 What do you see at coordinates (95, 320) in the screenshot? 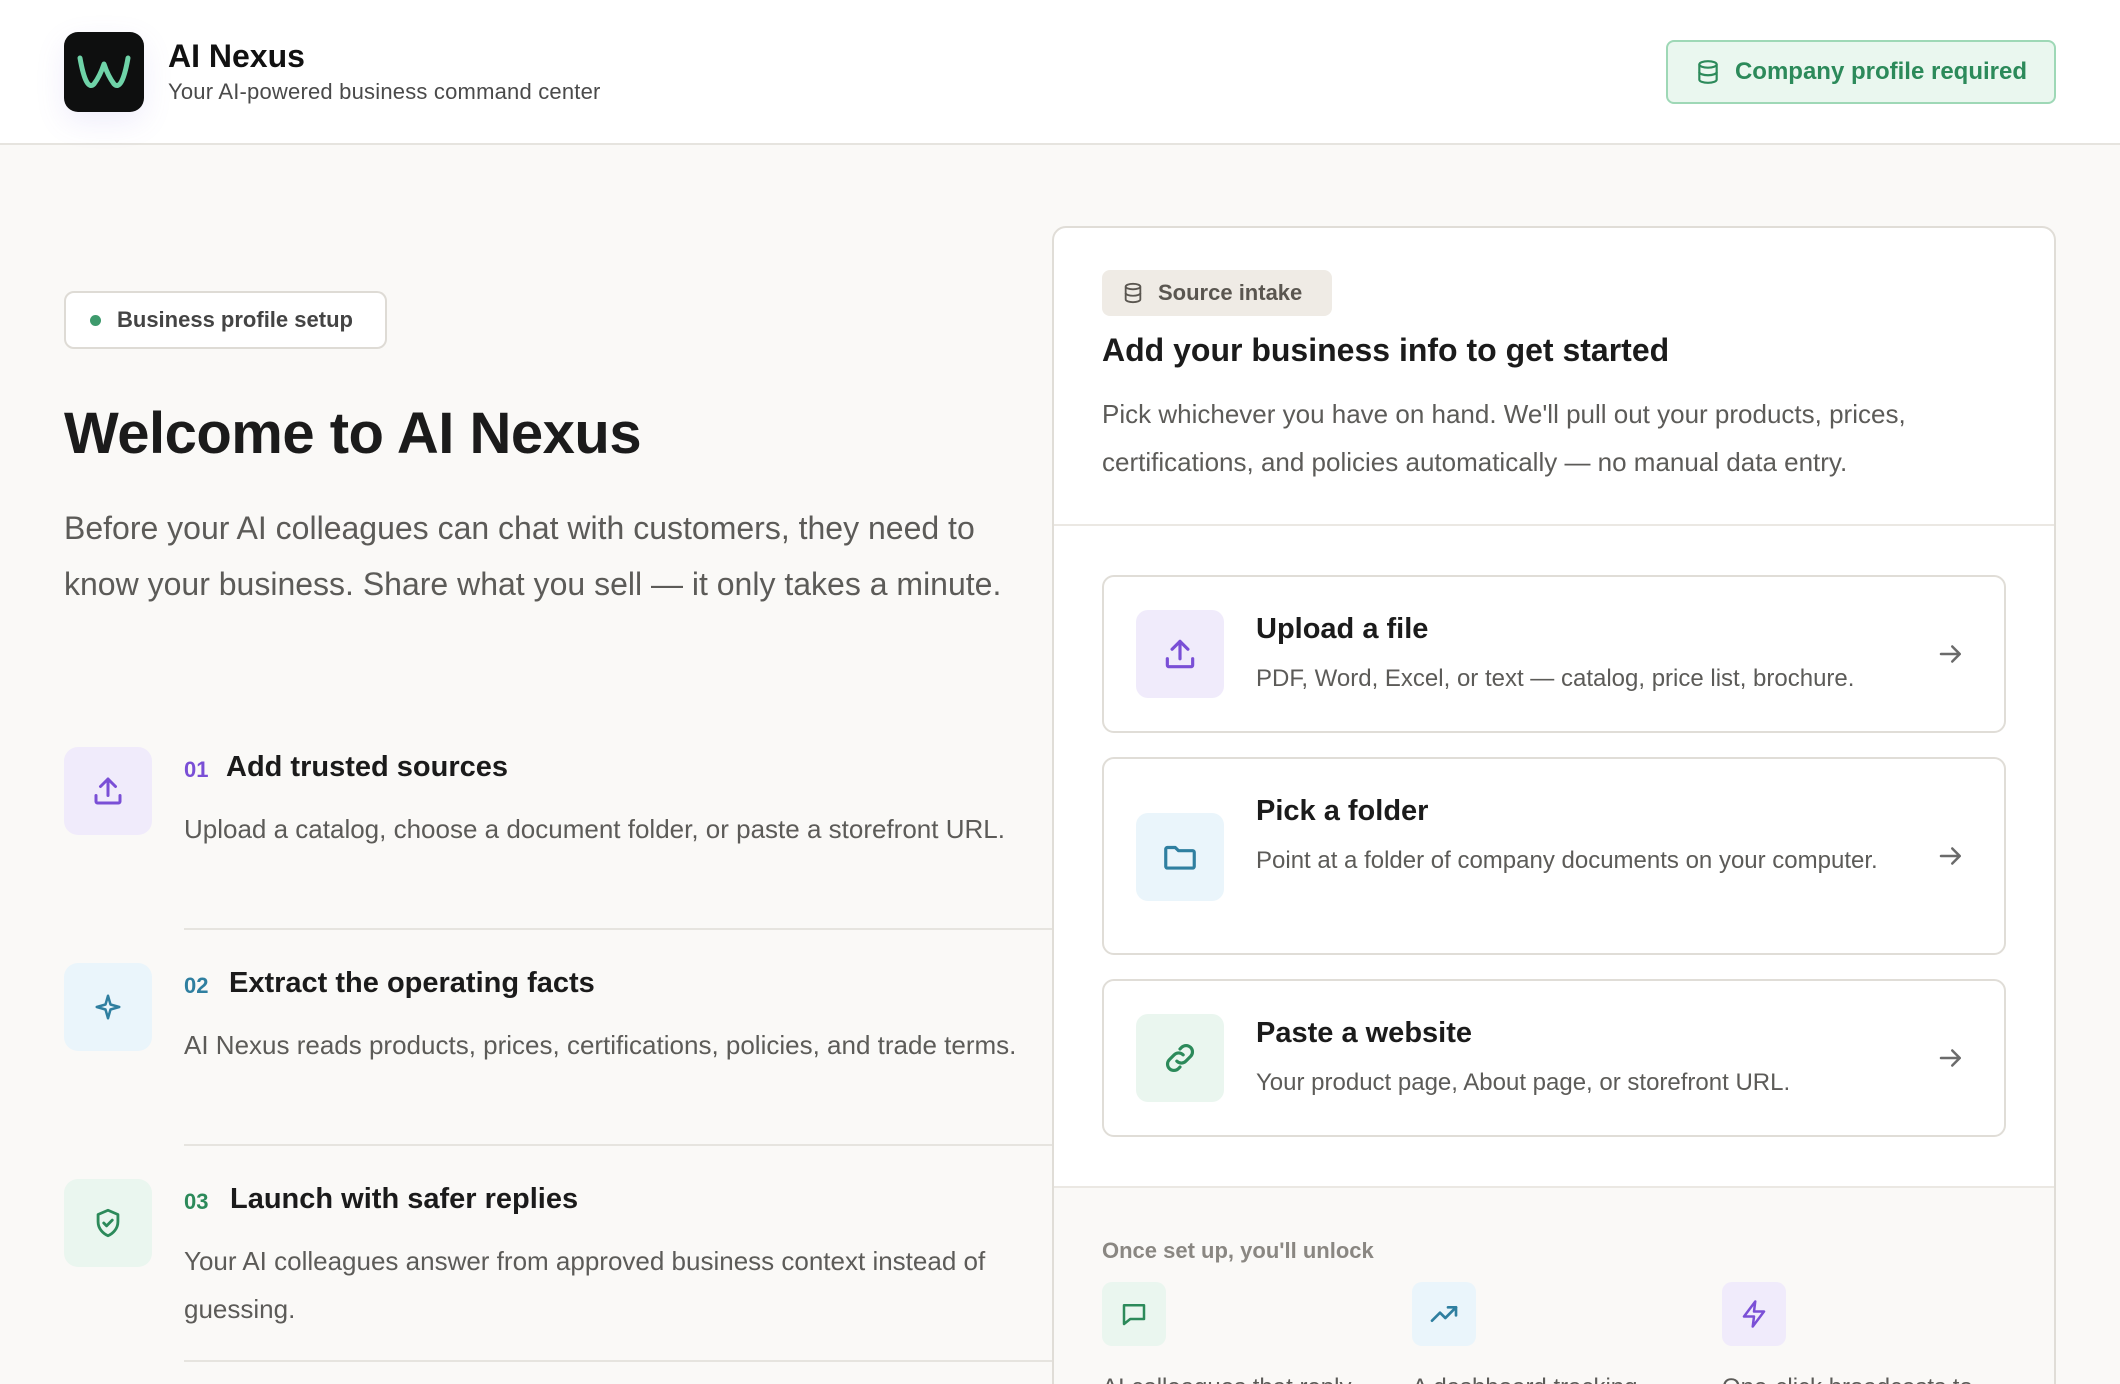
I see `status-dot` at bounding box center [95, 320].